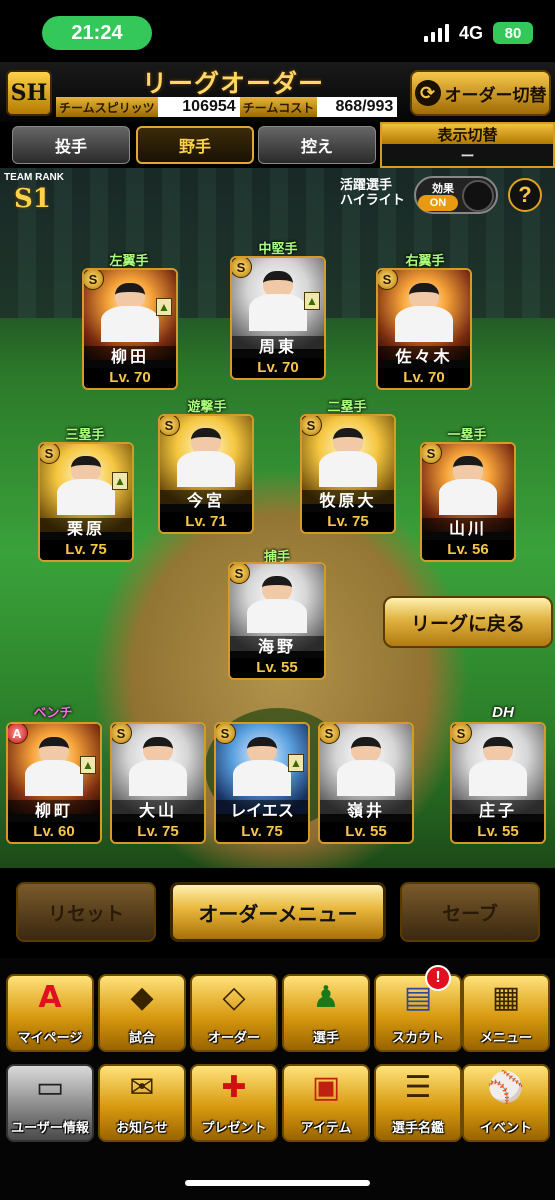 This screenshot has height=1200, width=555. What do you see at coordinates (348, 474) in the screenshot?
I see `player-card-second-base: S 牧原大 Lv. 75` at bounding box center [348, 474].